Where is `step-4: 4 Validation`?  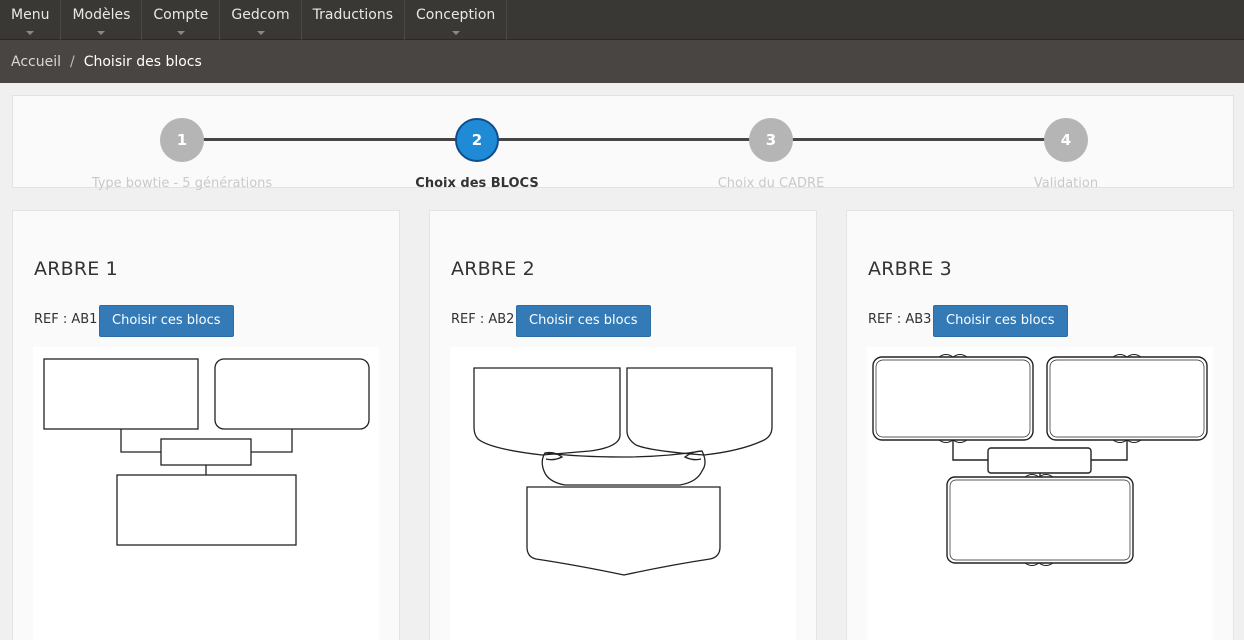
step-4: 4 Validation is located at coordinates (1066, 154).